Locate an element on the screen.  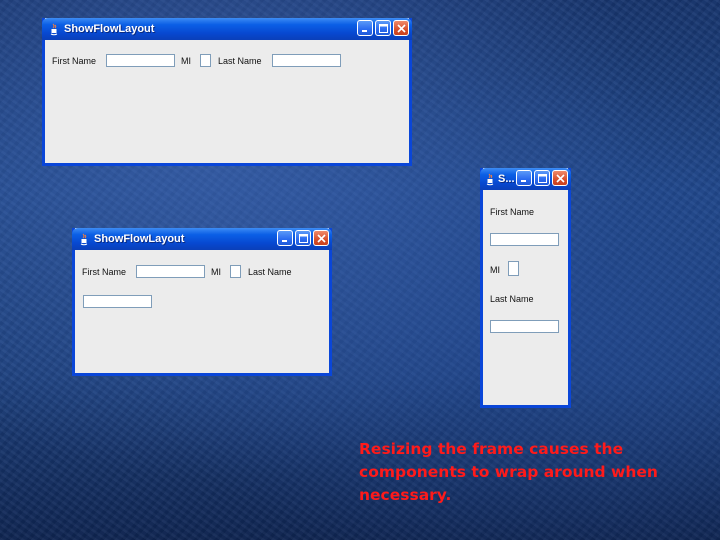
window-medium: ShowFlowLayout First Name MI Last Name is located at coordinates (202, 302).